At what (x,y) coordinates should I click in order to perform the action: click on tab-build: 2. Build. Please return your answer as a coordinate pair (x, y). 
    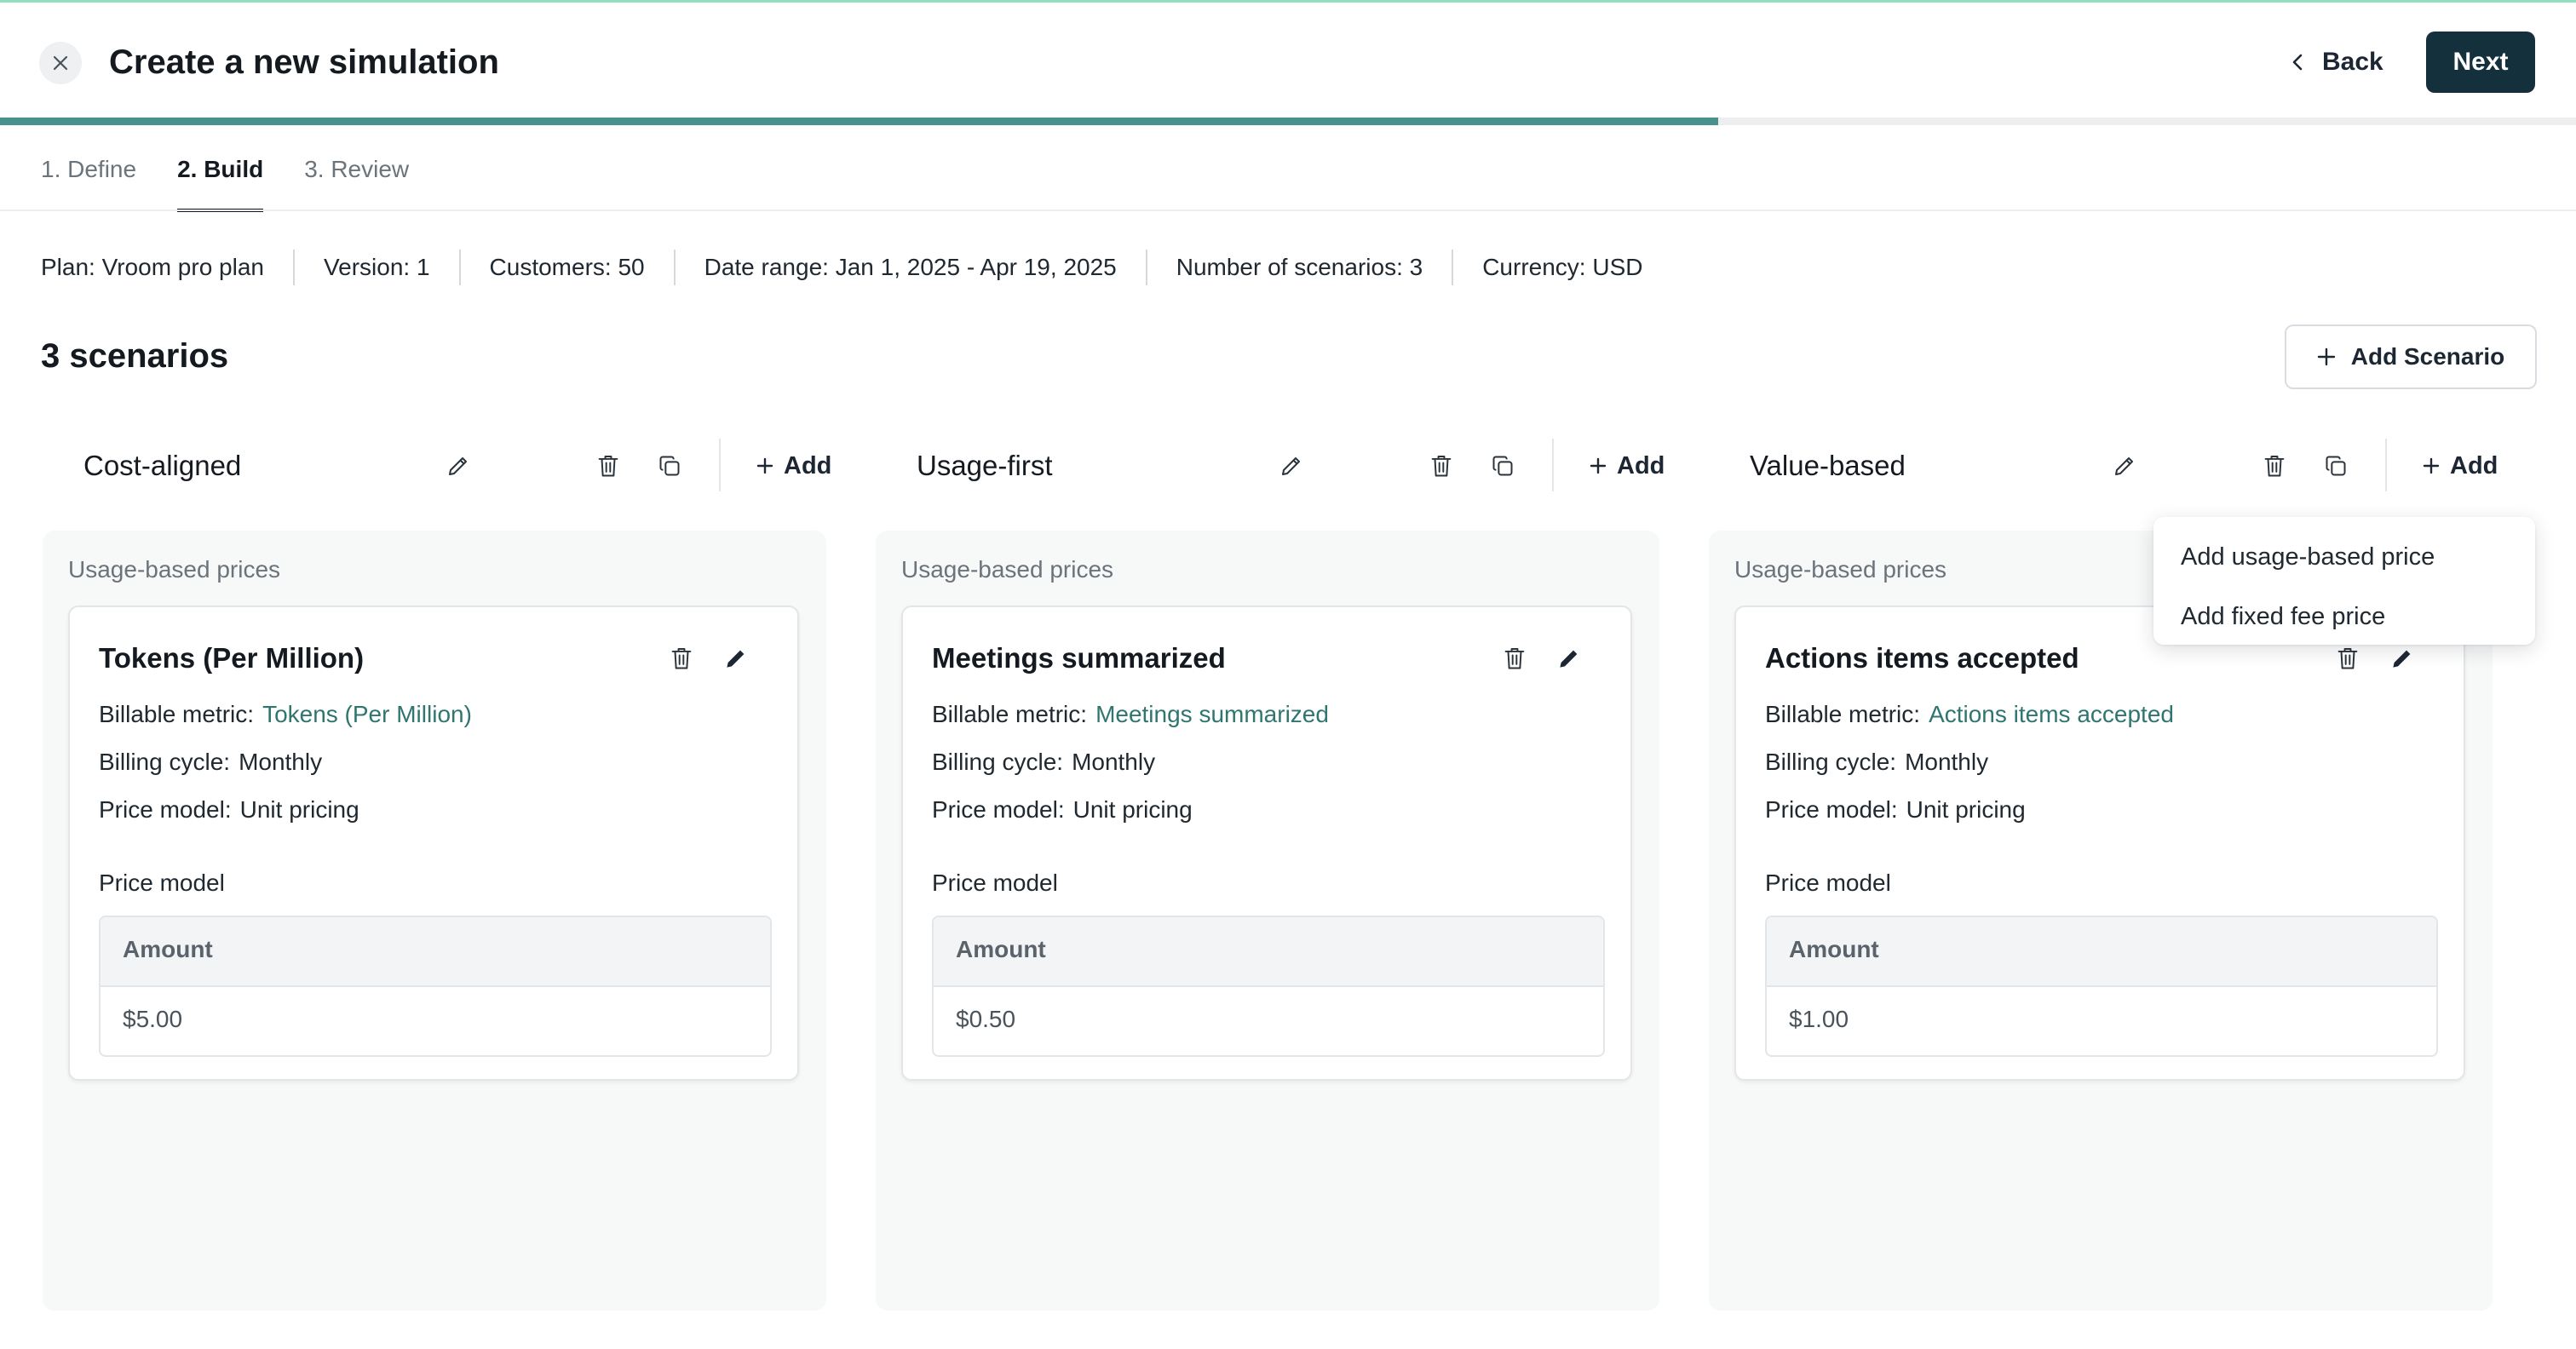
    Looking at the image, I should click on (221, 175).